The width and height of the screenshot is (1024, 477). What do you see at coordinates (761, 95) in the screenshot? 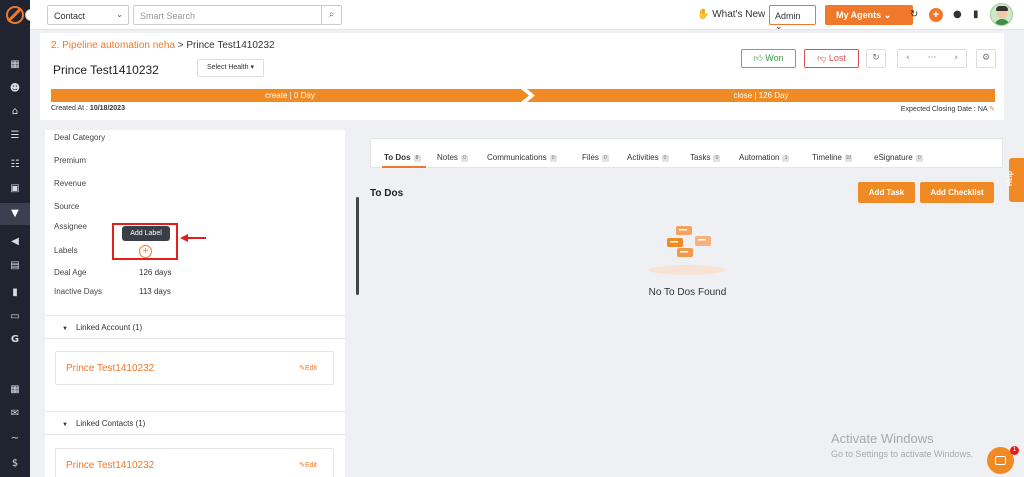
I see `stage-close: close | 126 Day` at bounding box center [761, 95].